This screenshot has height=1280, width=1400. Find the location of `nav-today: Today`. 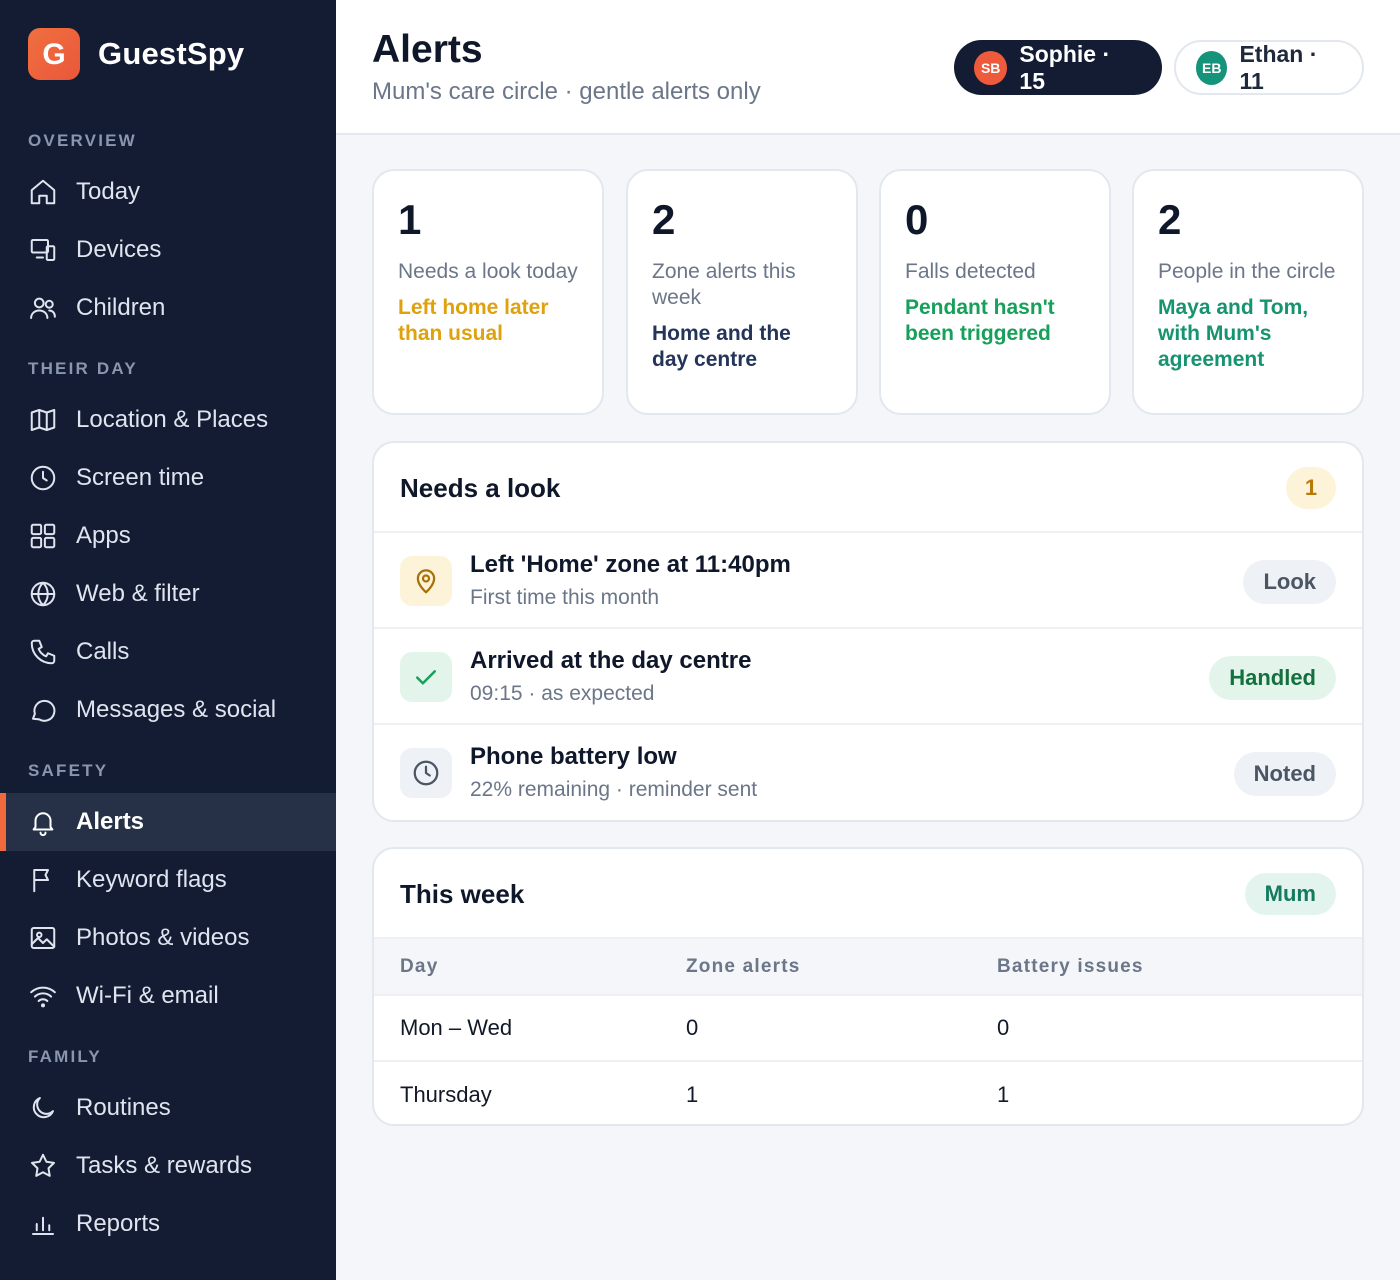

nav-today: Today is located at coordinates (168, 192).